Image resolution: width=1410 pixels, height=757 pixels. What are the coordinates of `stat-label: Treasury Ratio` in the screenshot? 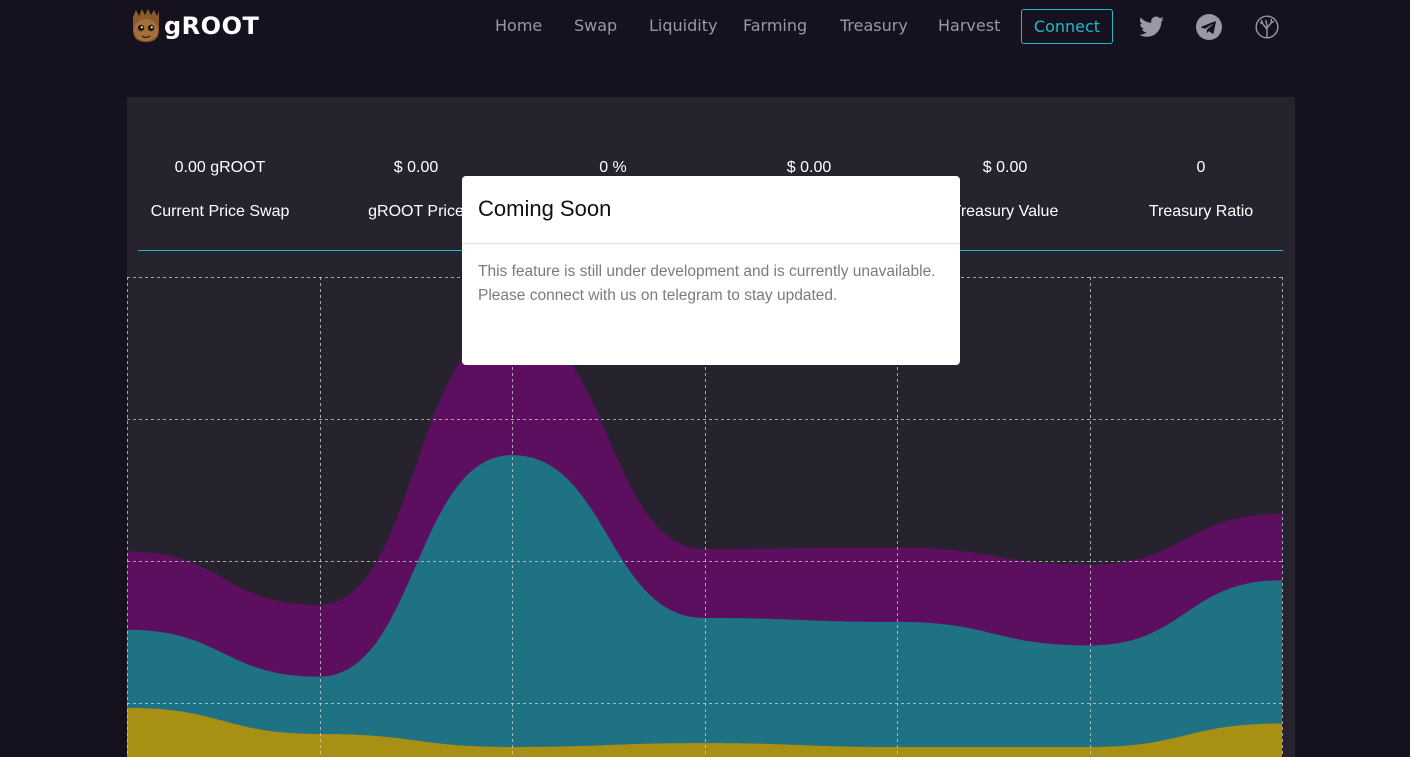 It's located at (1201, 211).